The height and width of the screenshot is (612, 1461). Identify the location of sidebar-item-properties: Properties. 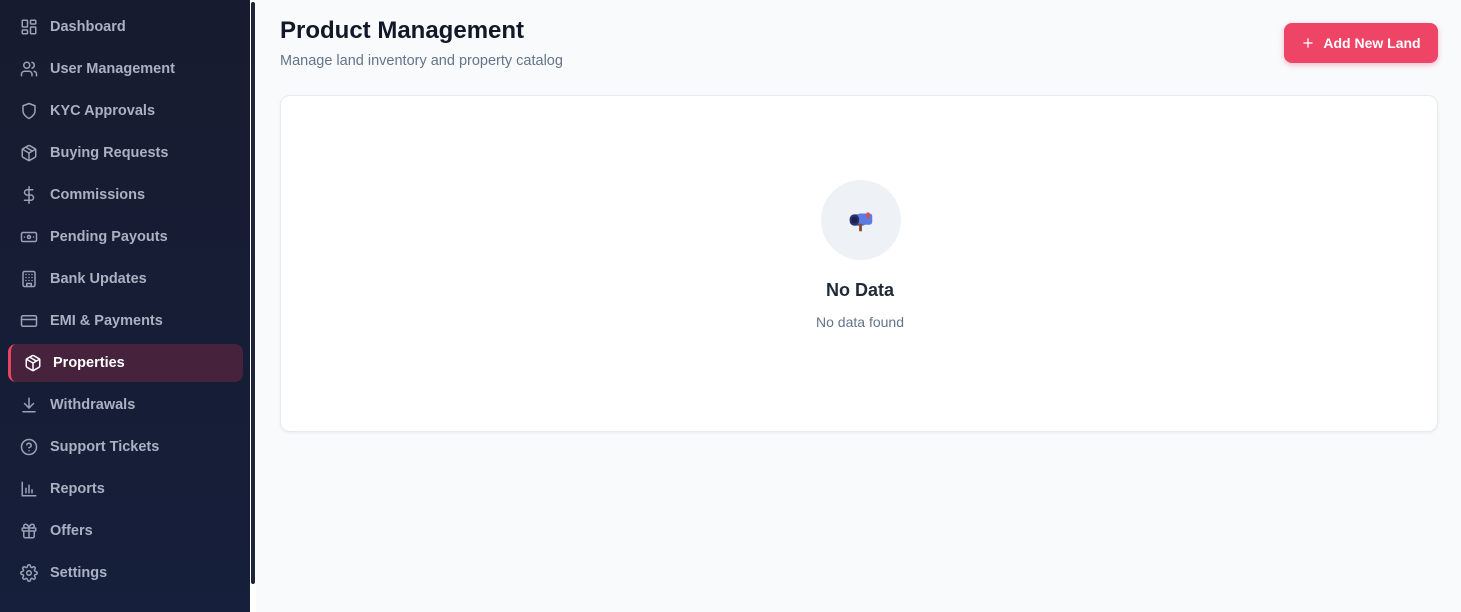
(125, 363).